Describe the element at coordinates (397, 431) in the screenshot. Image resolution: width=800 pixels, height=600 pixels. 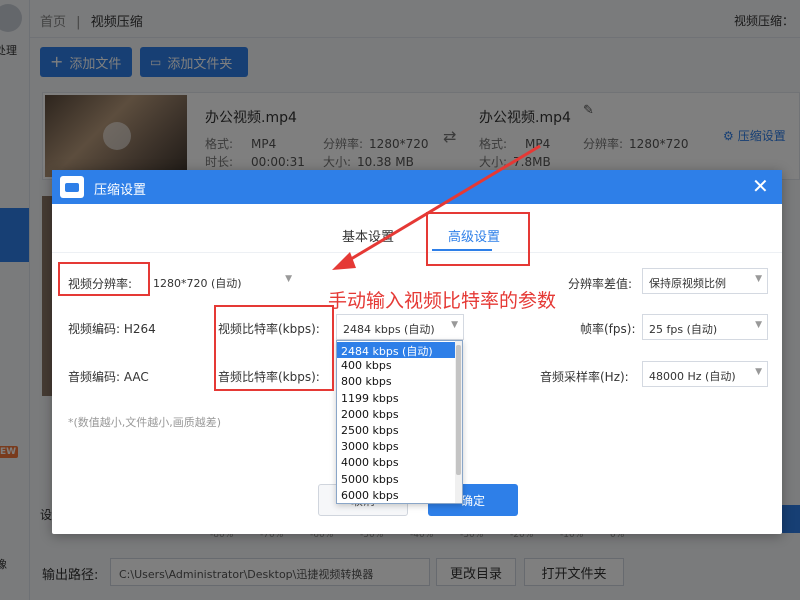
I see `bitrate-option: 2500 kbps` at that location.